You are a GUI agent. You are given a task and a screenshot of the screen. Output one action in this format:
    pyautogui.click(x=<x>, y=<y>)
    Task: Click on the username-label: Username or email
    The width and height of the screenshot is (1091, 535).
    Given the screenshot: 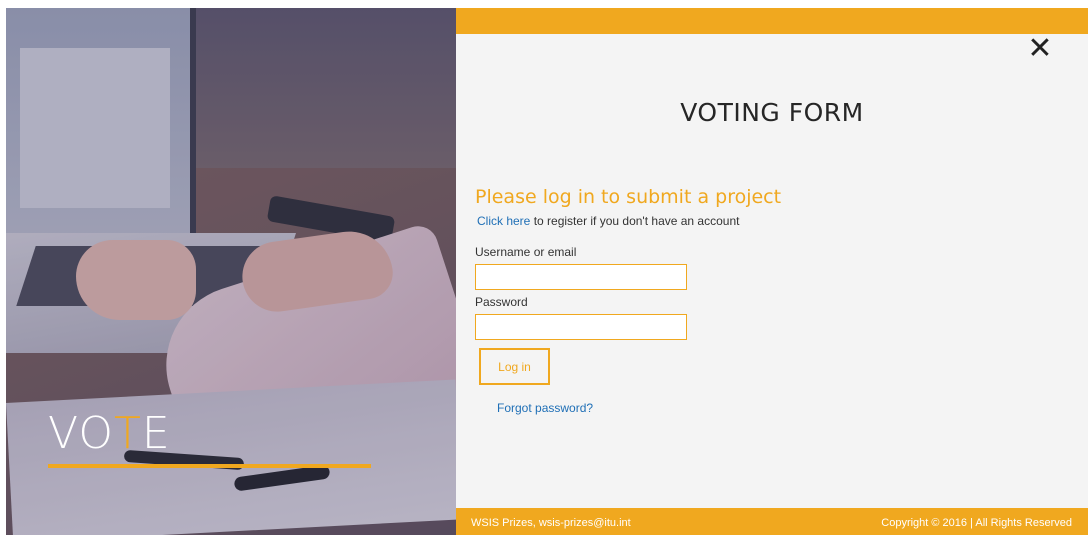 What is the action you would take?
    pyautogui.click(x=526, y=252)
    